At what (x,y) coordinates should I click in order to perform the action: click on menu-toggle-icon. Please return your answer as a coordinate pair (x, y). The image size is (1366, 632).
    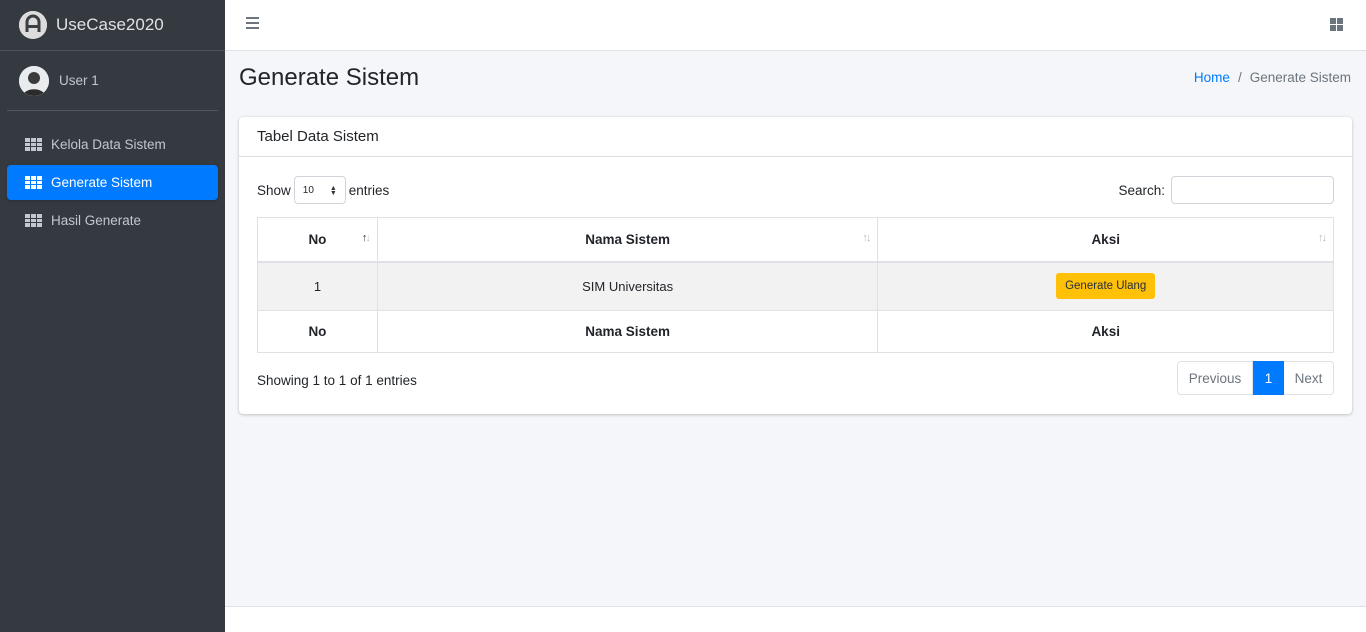
    Looking at the image, I should click on (252, 23).